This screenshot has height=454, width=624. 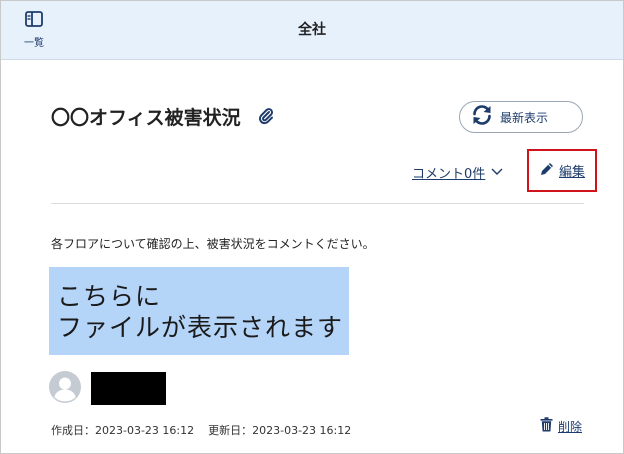 What do you see at coordinates (547, 171) in the screenshot?
I see `pencil-icon` at bounding box center [547, 171].